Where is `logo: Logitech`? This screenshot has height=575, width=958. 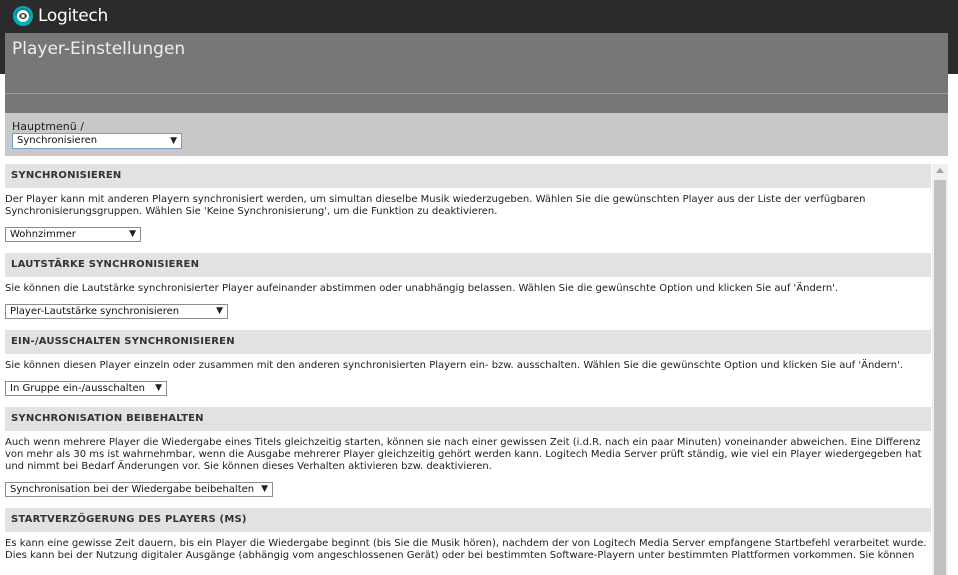
logo: Logitech is located at coordinates (60, 16).